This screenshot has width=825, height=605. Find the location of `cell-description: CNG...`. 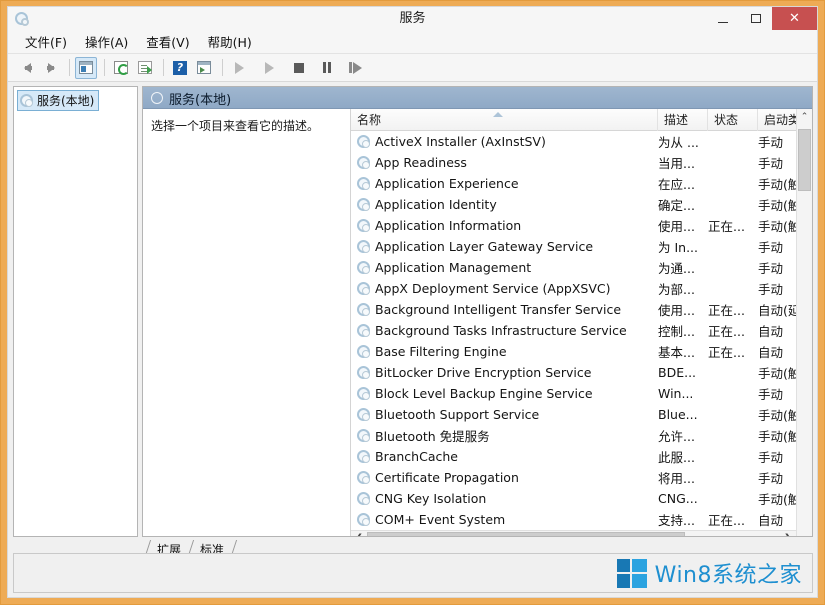

cell-description: CNG... is located at coordinates (678, 498).